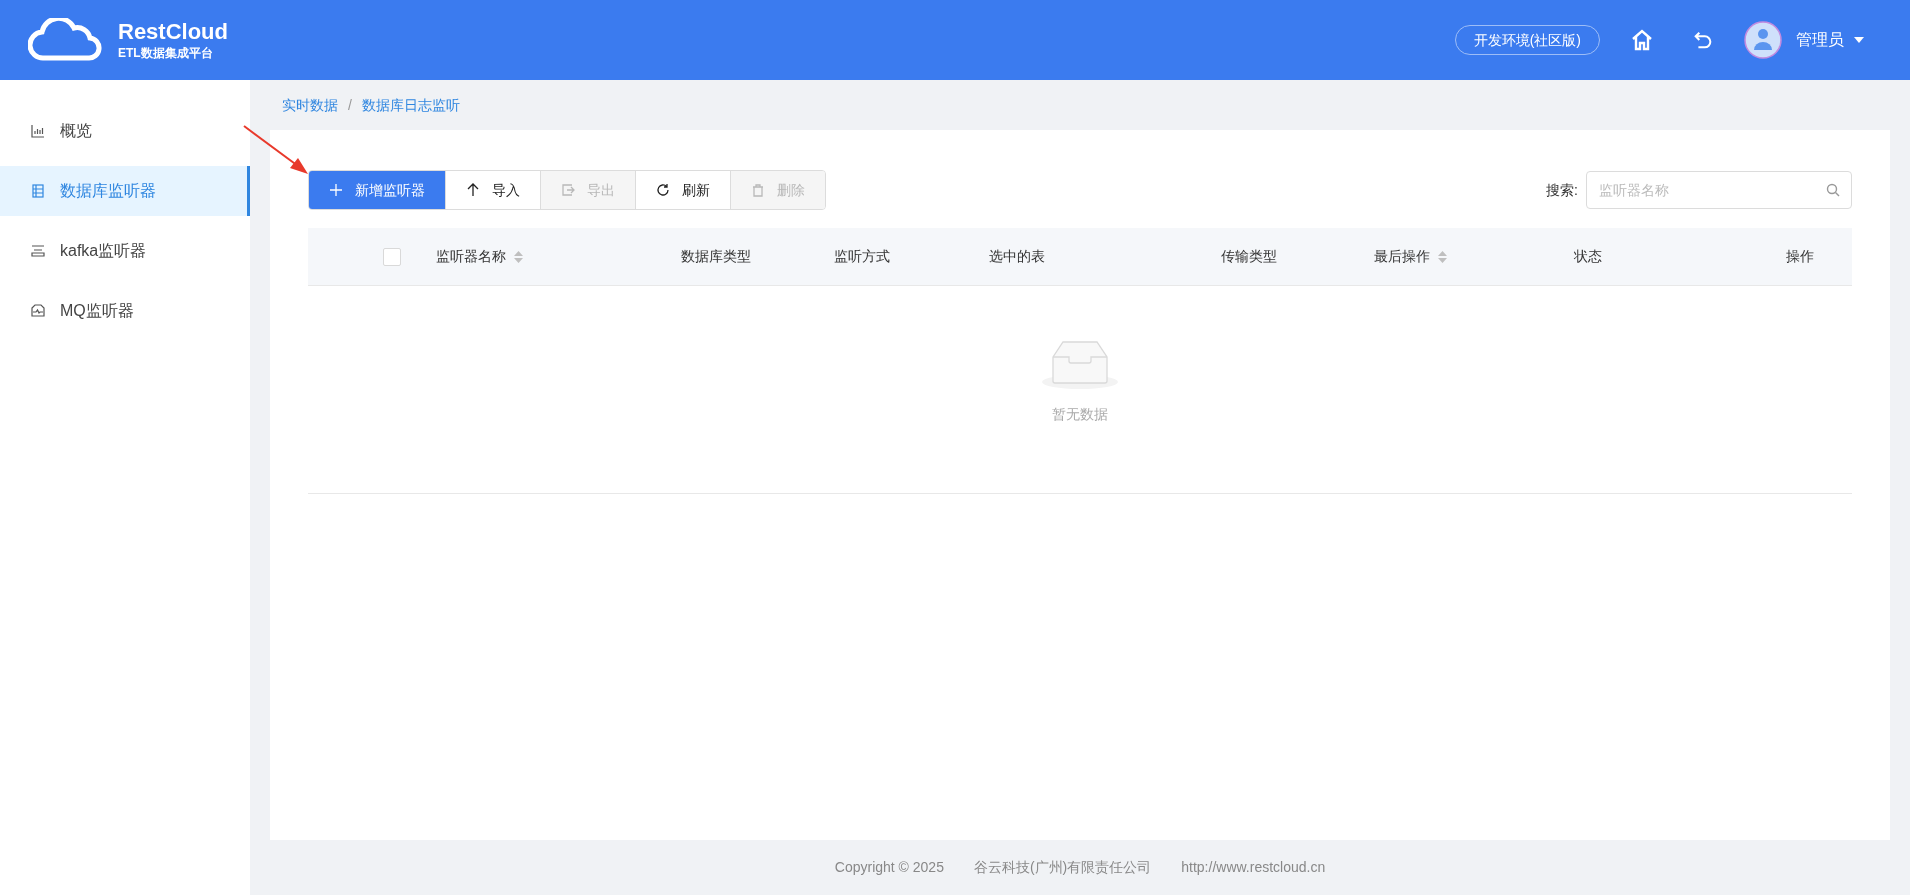 This screenshot has width=1910, height=895. Describe the element at coordinates (1080, 365) in the screenshot. I see `empty-inbox-icon` at that location.